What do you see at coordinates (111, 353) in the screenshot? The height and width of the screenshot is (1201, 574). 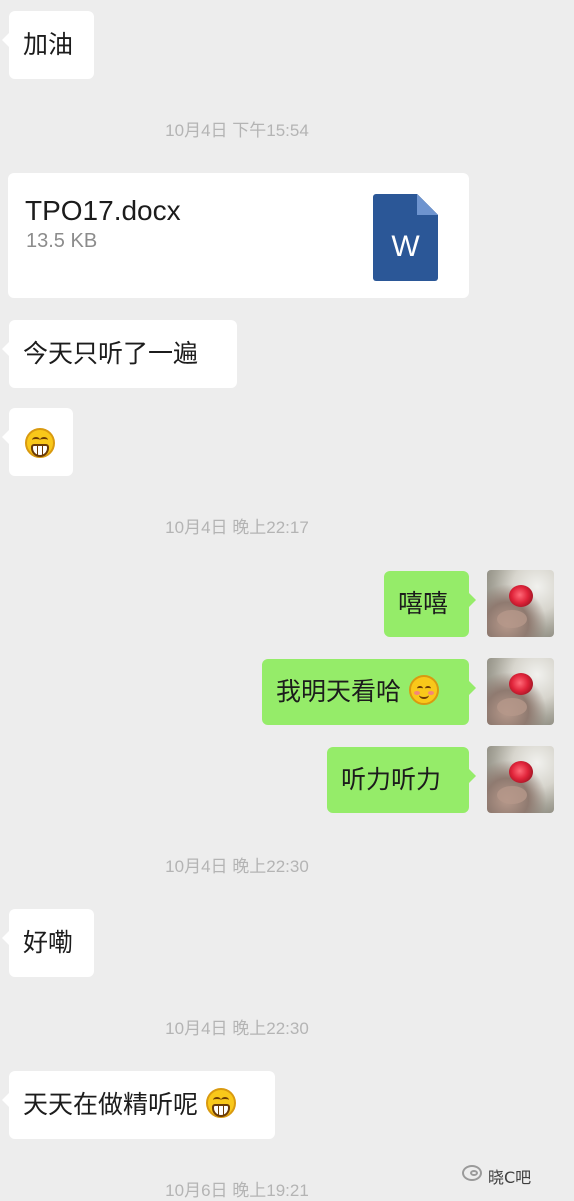 I see `message-text: 今天只听了一遍` at bounding box center [111, 353].